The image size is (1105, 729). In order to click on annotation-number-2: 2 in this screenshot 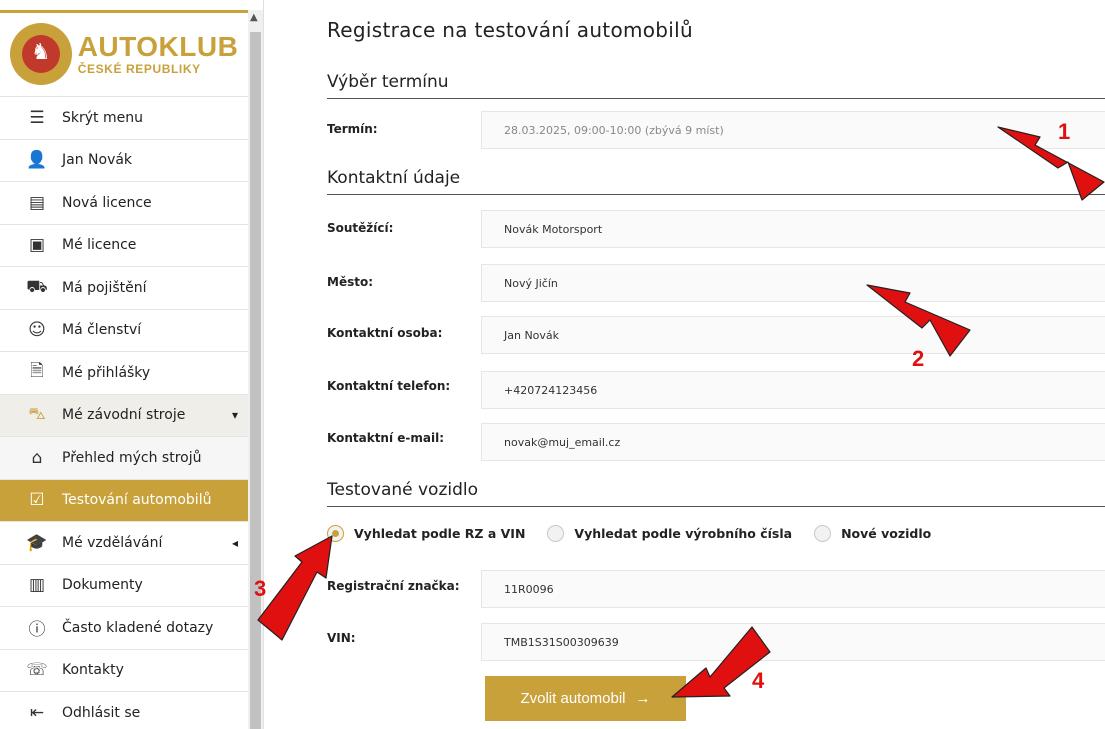, I will do `click(918, 358)`.